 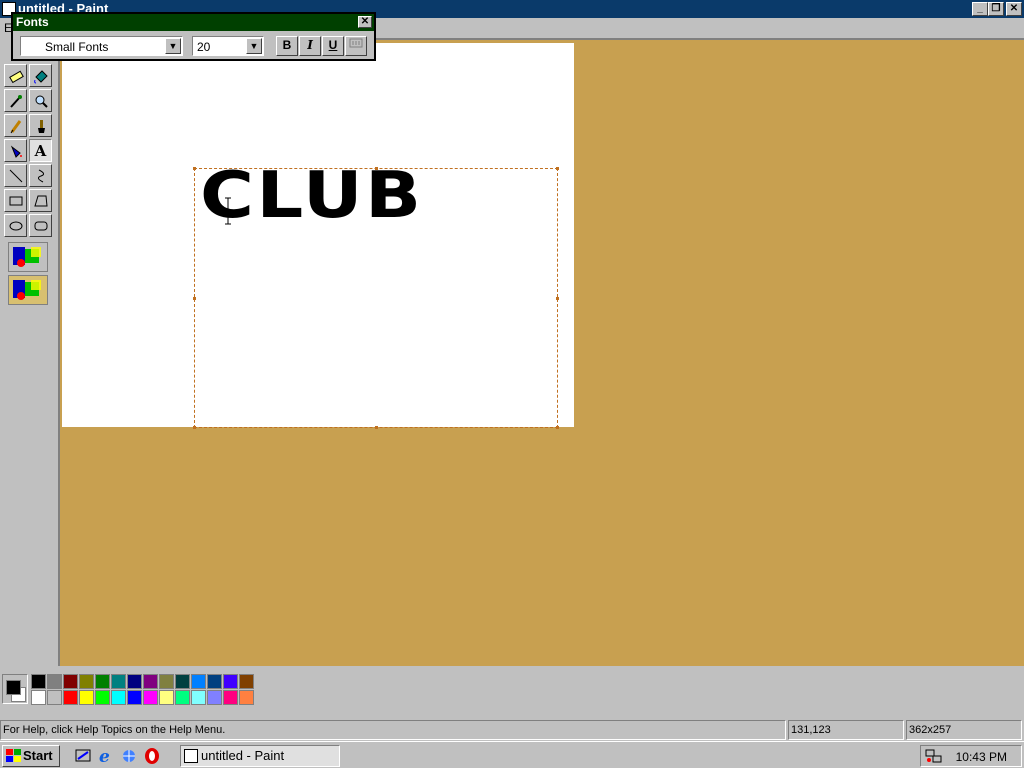 I want to click on font-size-dropdown-icon: ▼, so click(x=254, y=46).